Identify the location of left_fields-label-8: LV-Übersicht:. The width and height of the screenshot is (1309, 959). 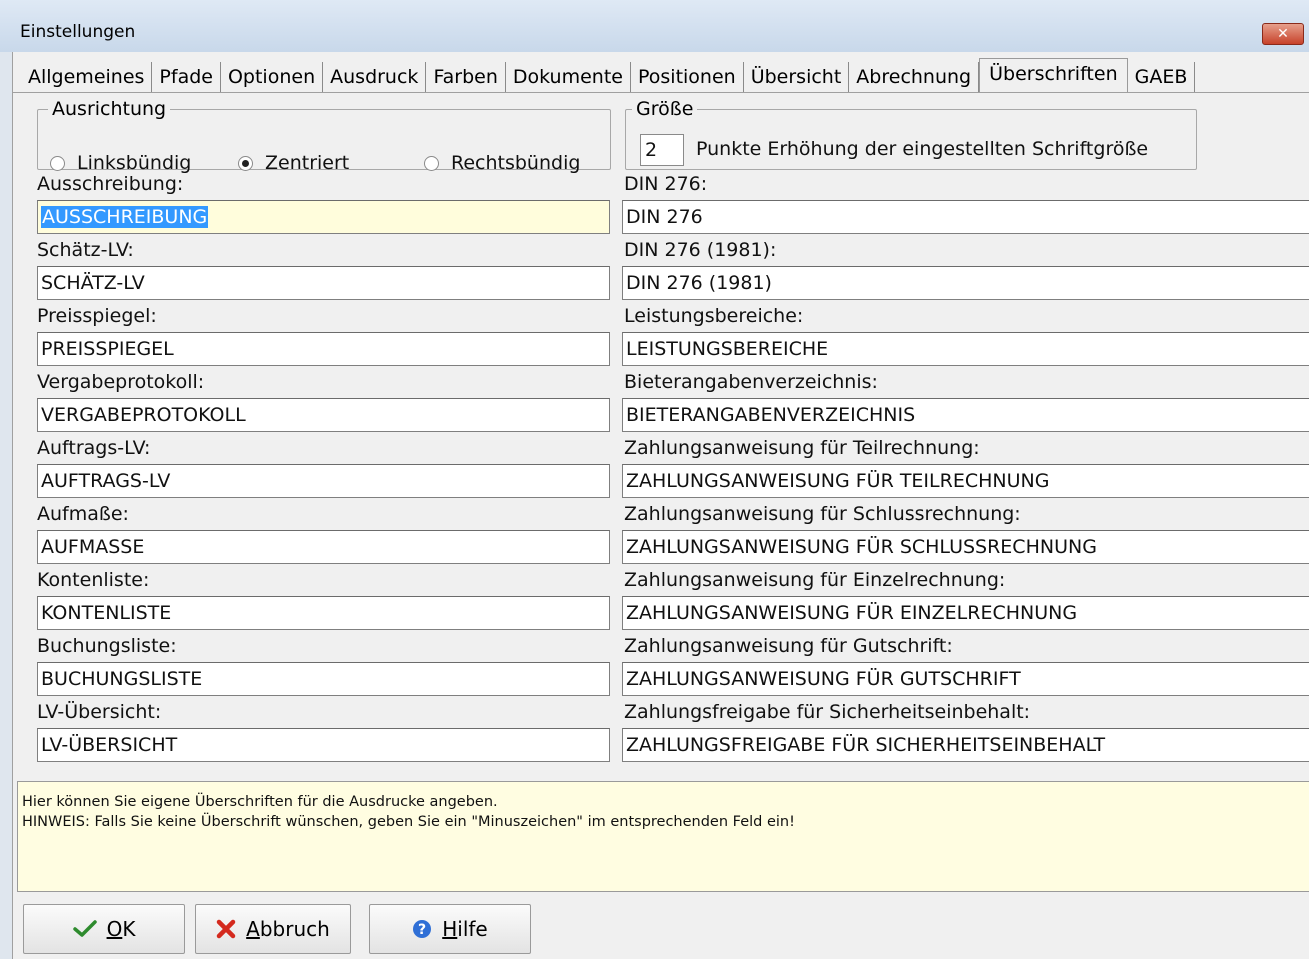
(99, 712).